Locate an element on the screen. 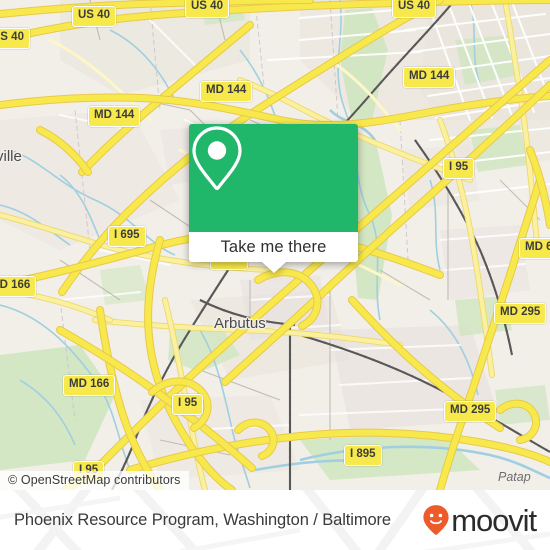 This screenshot has width=550, height=550. moovit-brand: moovit is located at coordinates (479, 520).